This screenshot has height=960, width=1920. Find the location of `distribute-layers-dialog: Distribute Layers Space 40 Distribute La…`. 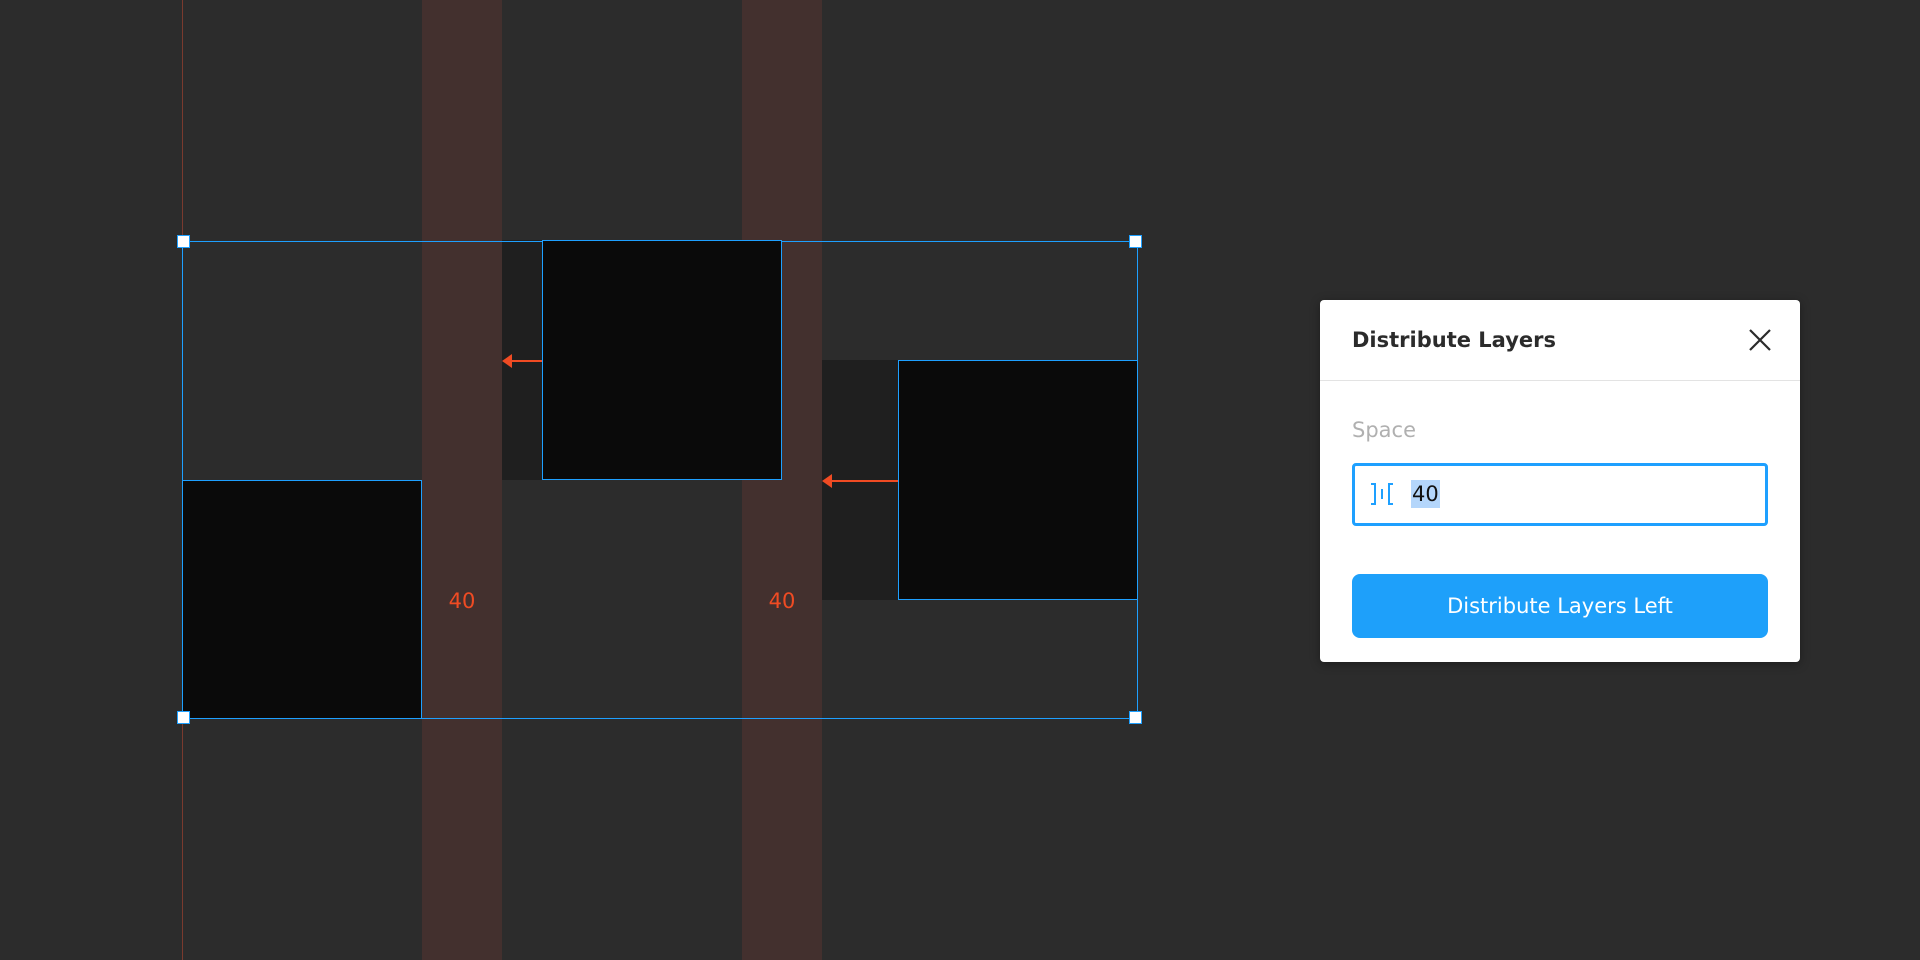

distribute-layers-dialog: Distribute Layers Space 40 Distribute La… is located at coordinates (1560, 481).